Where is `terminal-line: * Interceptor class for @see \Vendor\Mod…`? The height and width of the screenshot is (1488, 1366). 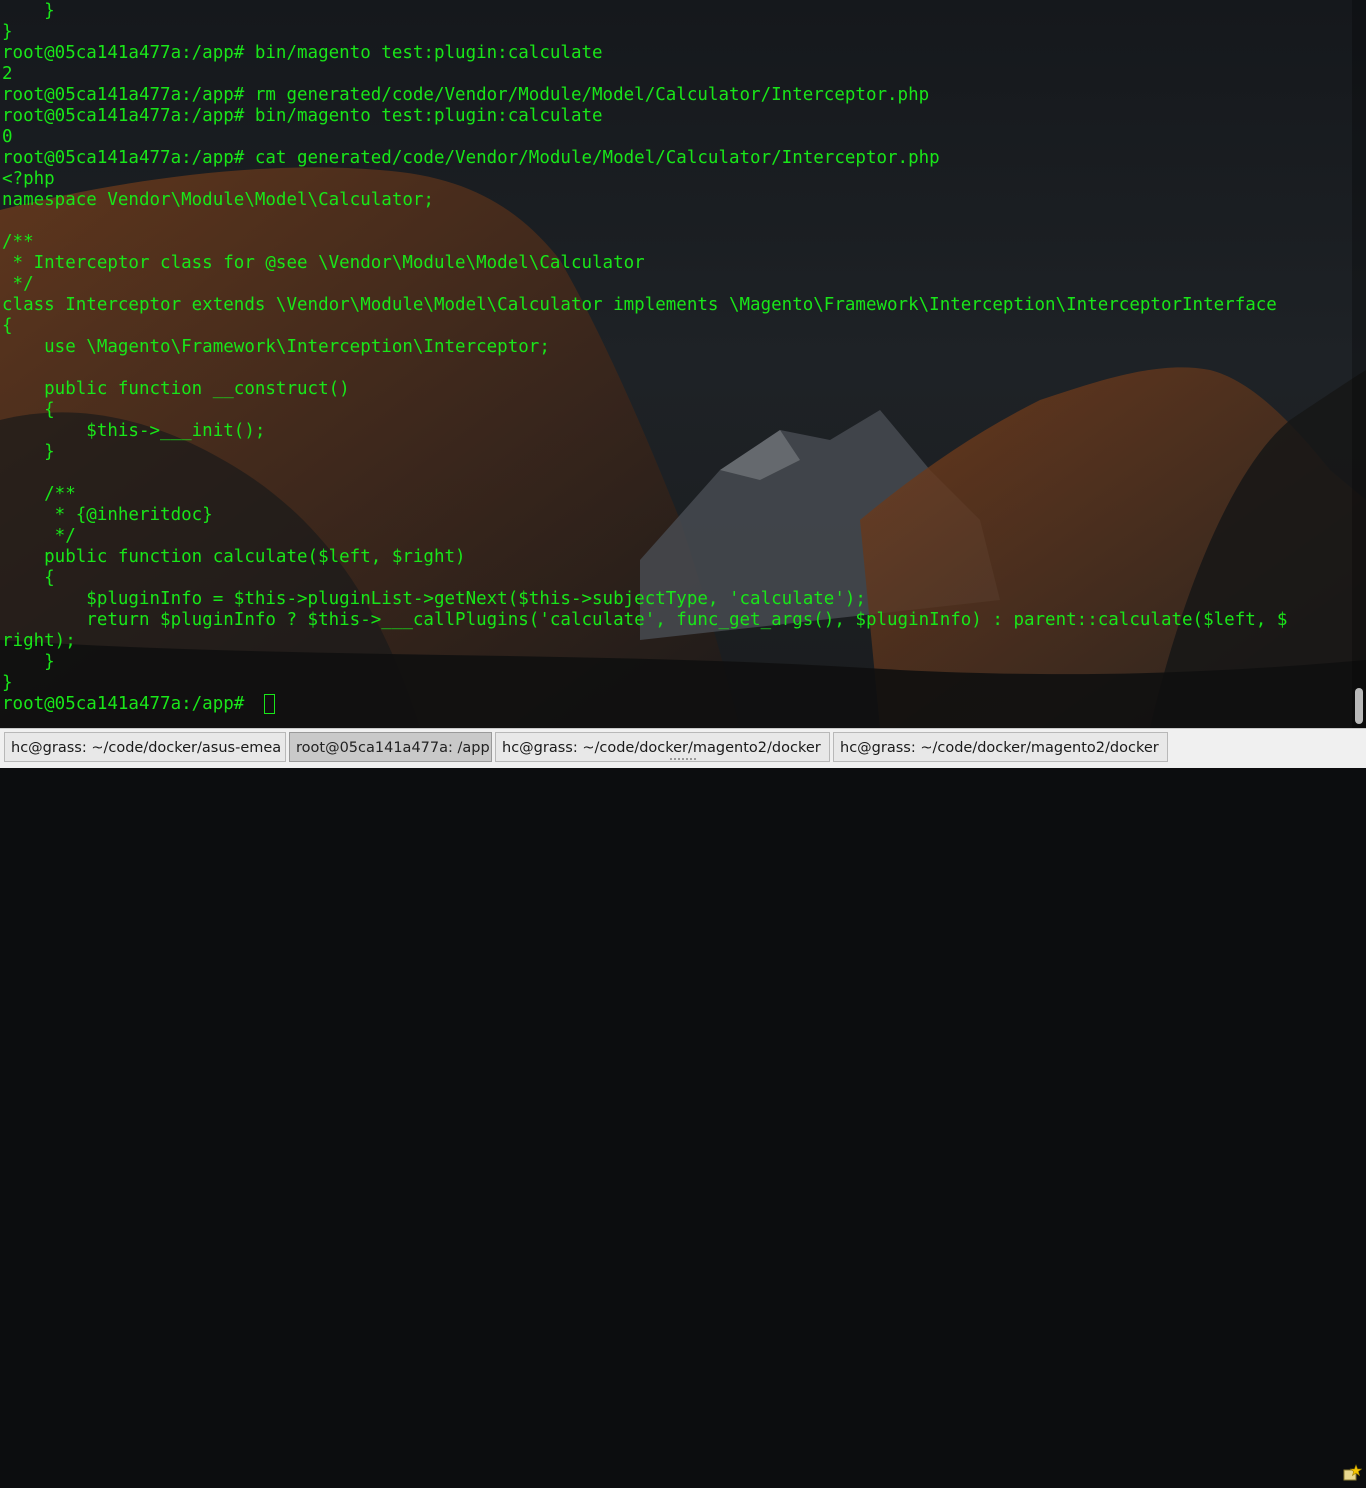 terminal-line: * Interceptor class for @see \Vendor\Mod… is located at coordinates (323, 263).